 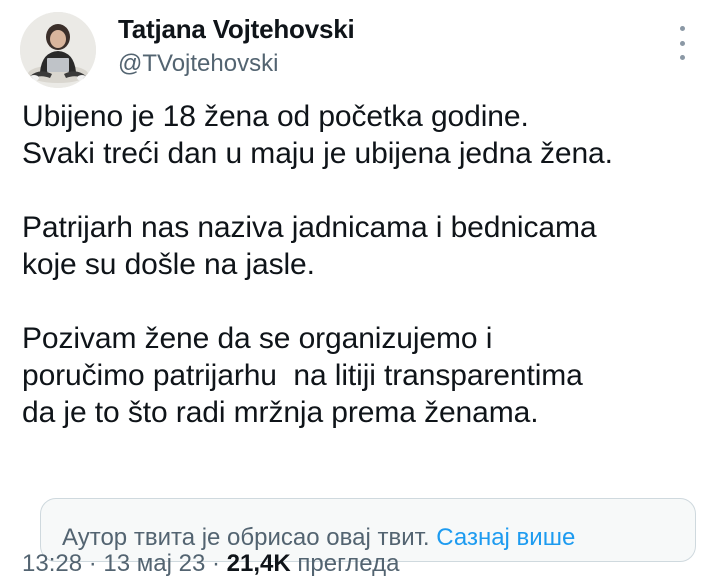 What do you see at coordinates (257, 338) in the screenshot?
I see `tweet-line: Pozivam žene da se organizujemo i` at bounding box center [257, 338].